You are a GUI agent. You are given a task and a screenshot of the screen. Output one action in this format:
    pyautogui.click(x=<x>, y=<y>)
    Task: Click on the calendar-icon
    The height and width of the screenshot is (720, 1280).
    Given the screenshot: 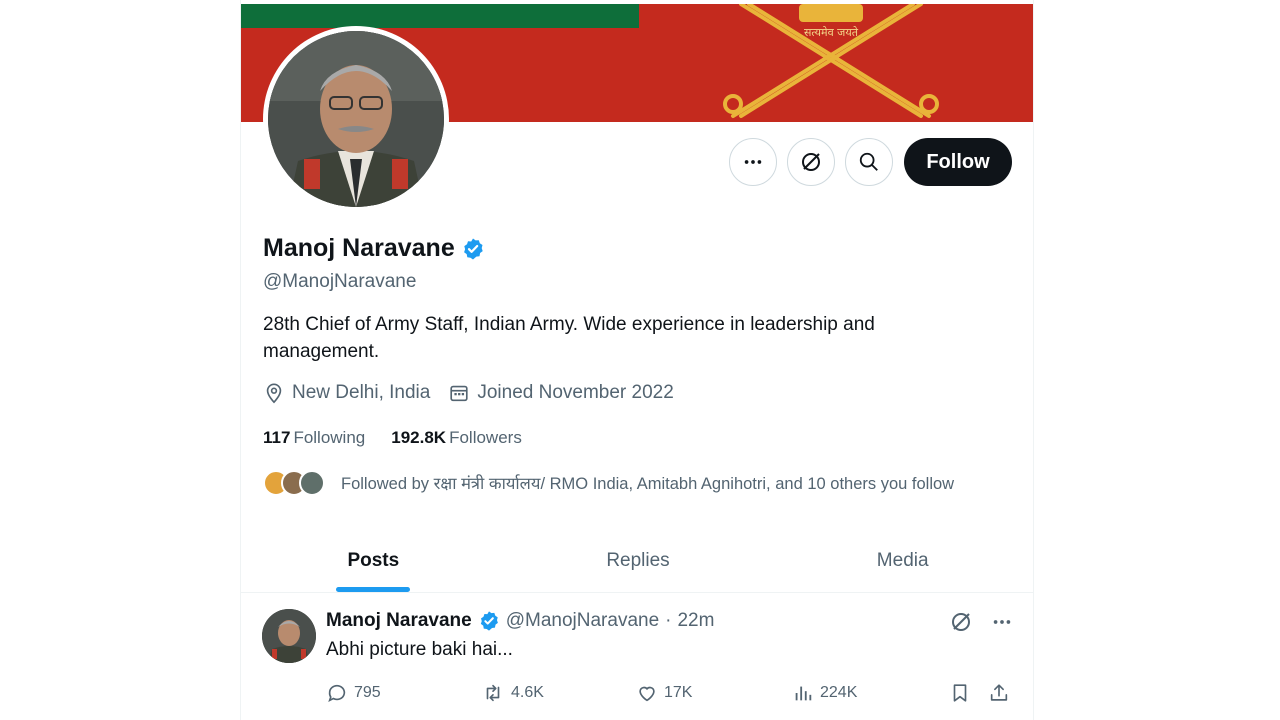 What is the action you would take?
    pyautogui.click(x=459, y=393)
    